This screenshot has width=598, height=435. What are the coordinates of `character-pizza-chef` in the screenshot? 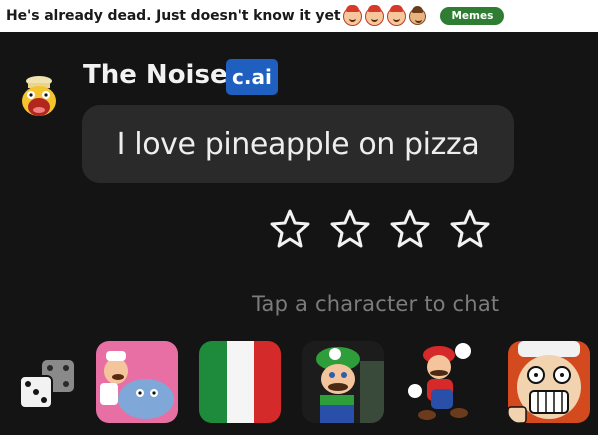 It's located at (137, 382).